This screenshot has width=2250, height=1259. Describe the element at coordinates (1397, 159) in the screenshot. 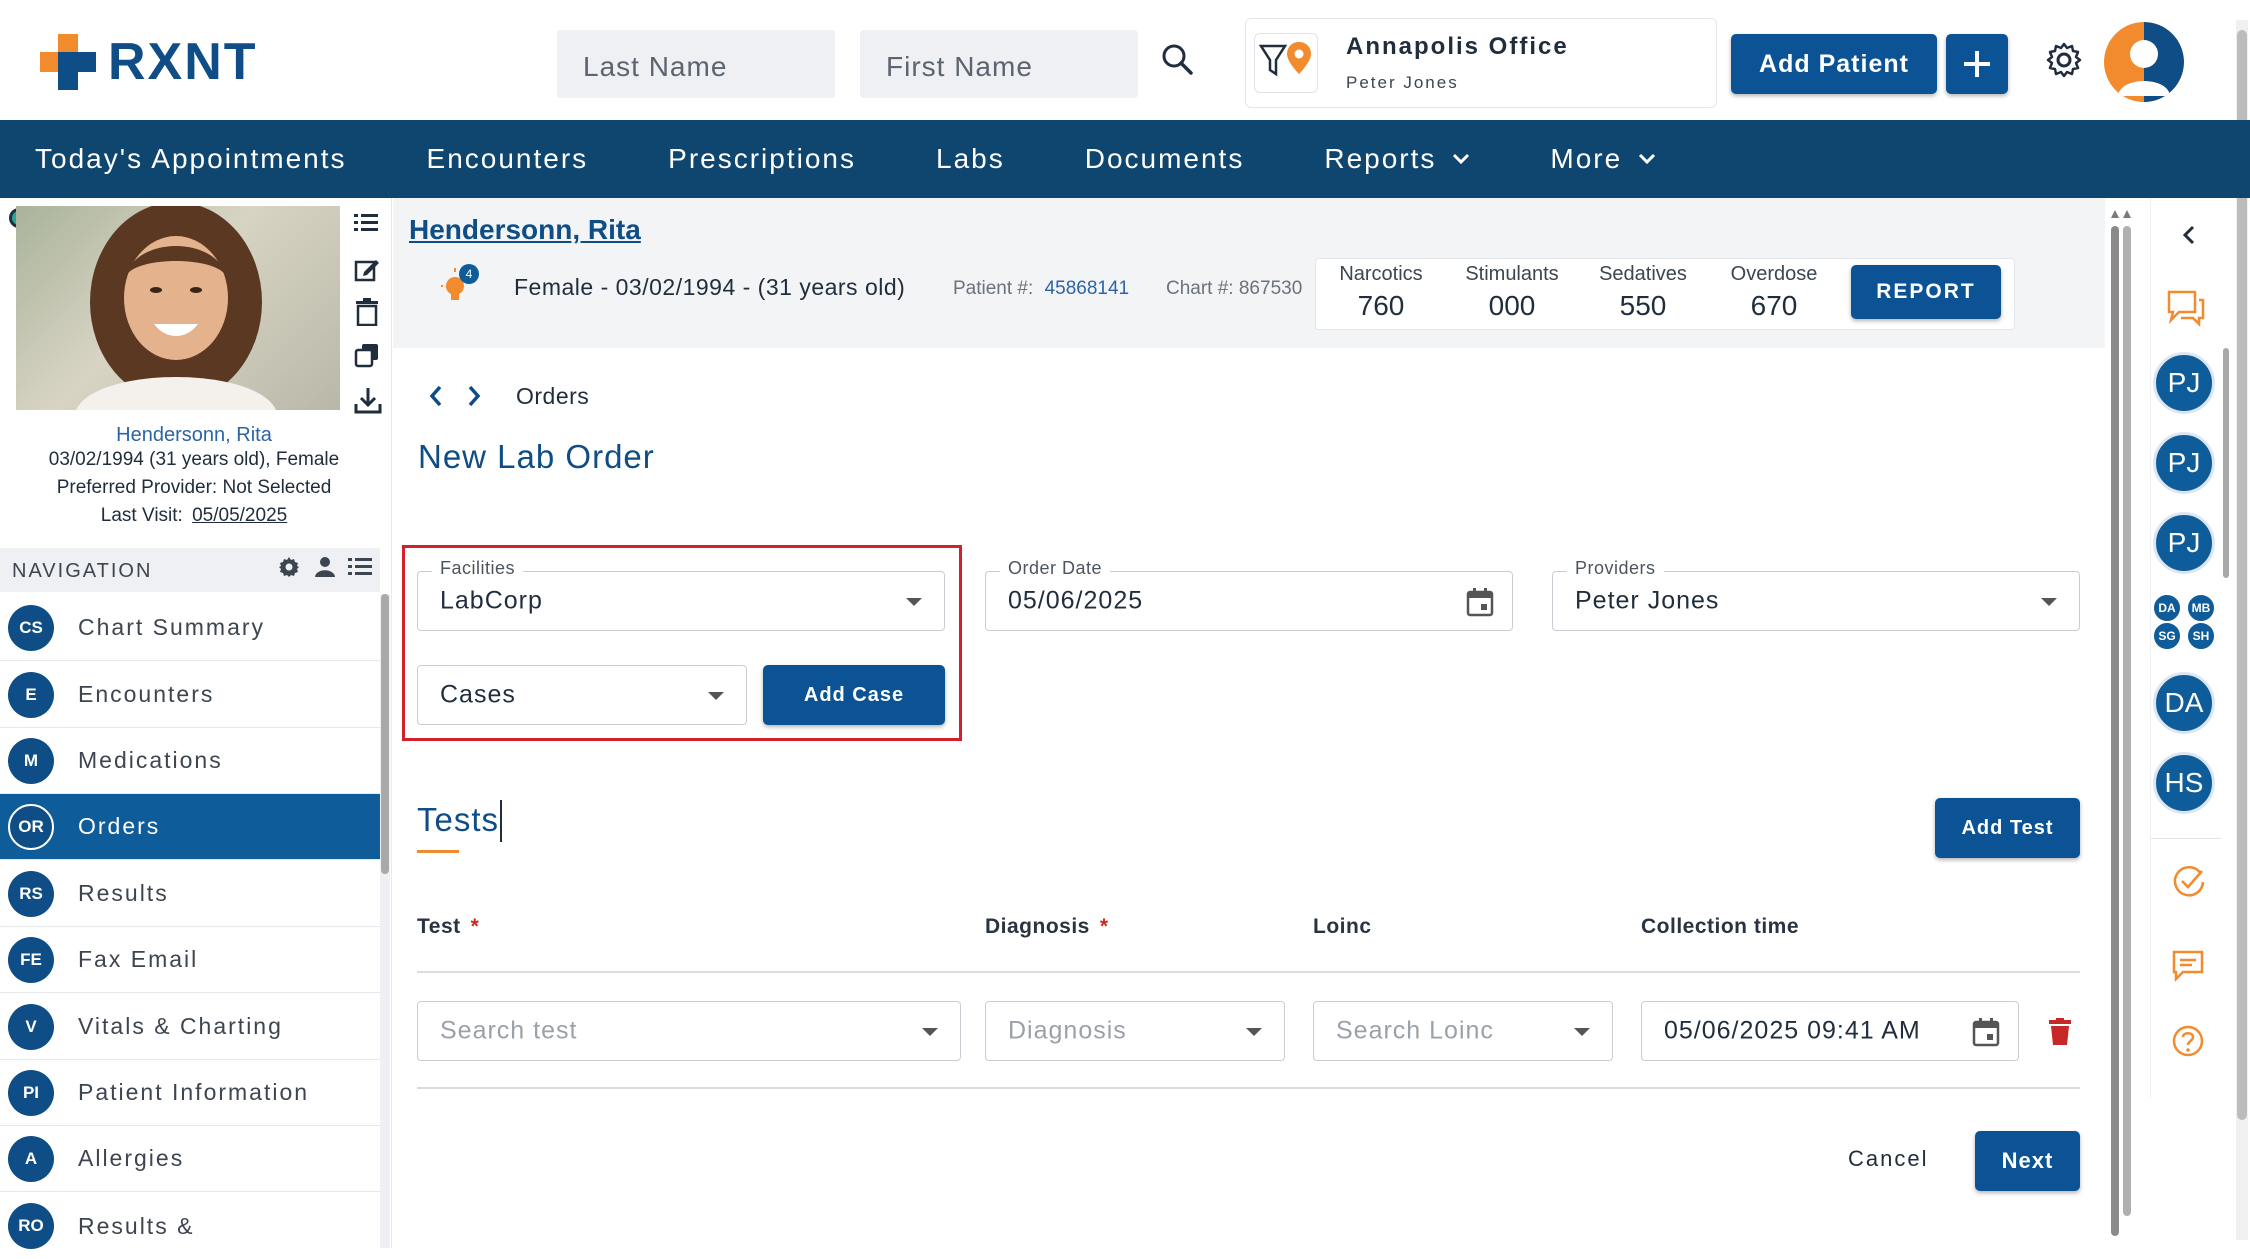

I see `nav-reports: Reports` at that location.